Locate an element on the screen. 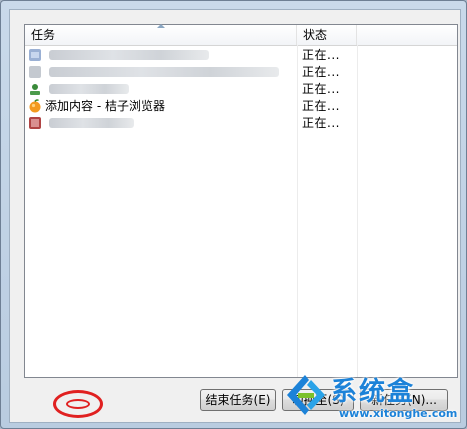 The height and width of the screenshot is (429, 467). watermark: 系统盒 www.xitonghe.com is located at coordinates (373, 397).